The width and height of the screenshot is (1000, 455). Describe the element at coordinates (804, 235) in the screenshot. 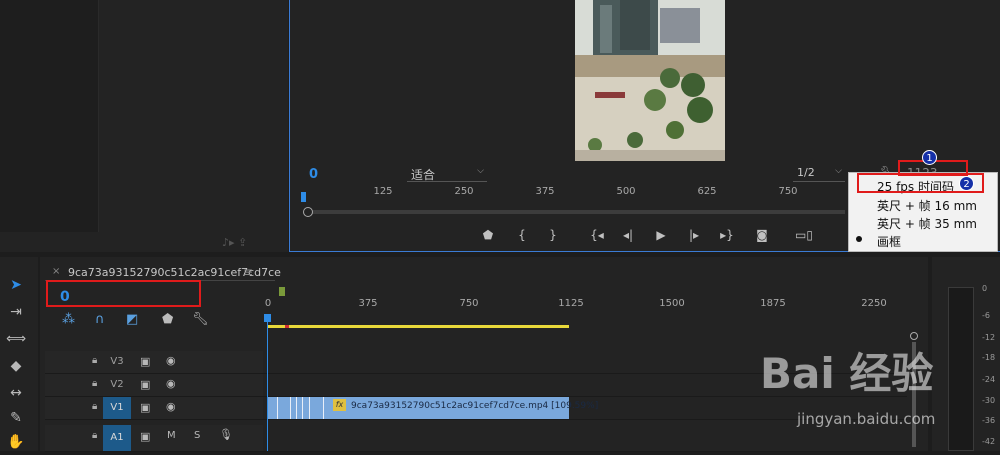

I see `comparison-view-icon: ▭▯` at that location.